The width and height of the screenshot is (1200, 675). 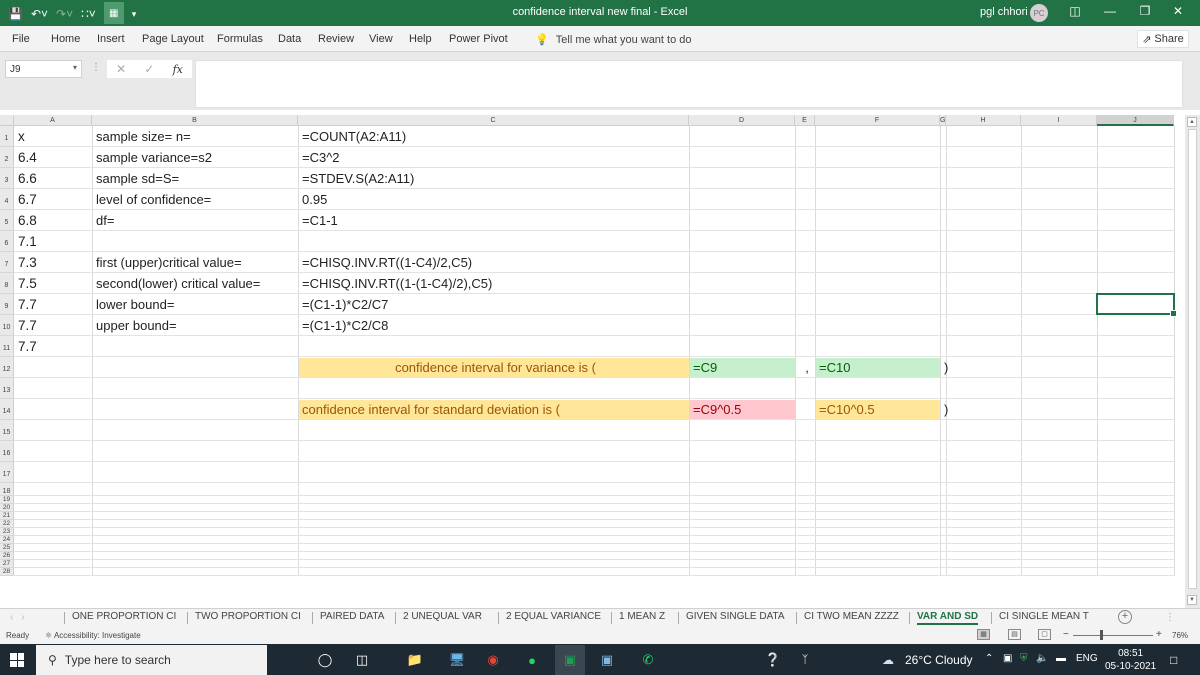 What do you see at coordinates (1125, 617) in the screenshot?
I see `add-sheet-button: +` at bounding box center [1125, 617].